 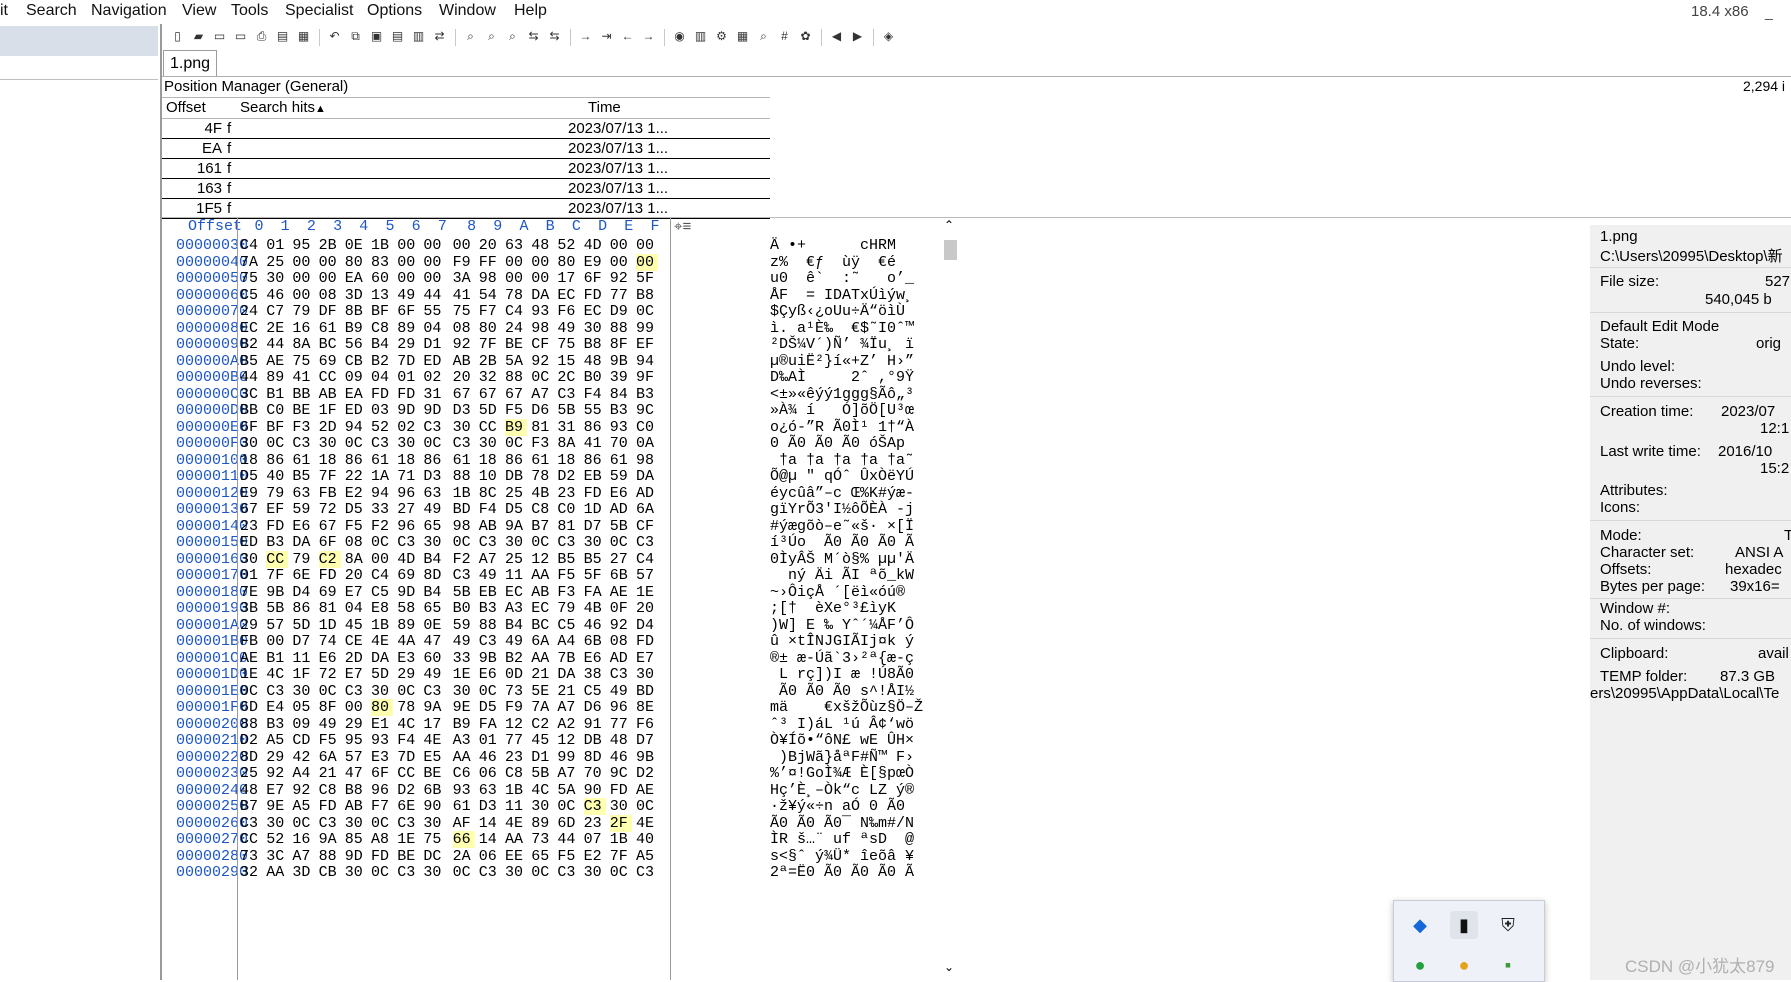 I want to click on hex-byte: AE, so click(x=251, y=658).